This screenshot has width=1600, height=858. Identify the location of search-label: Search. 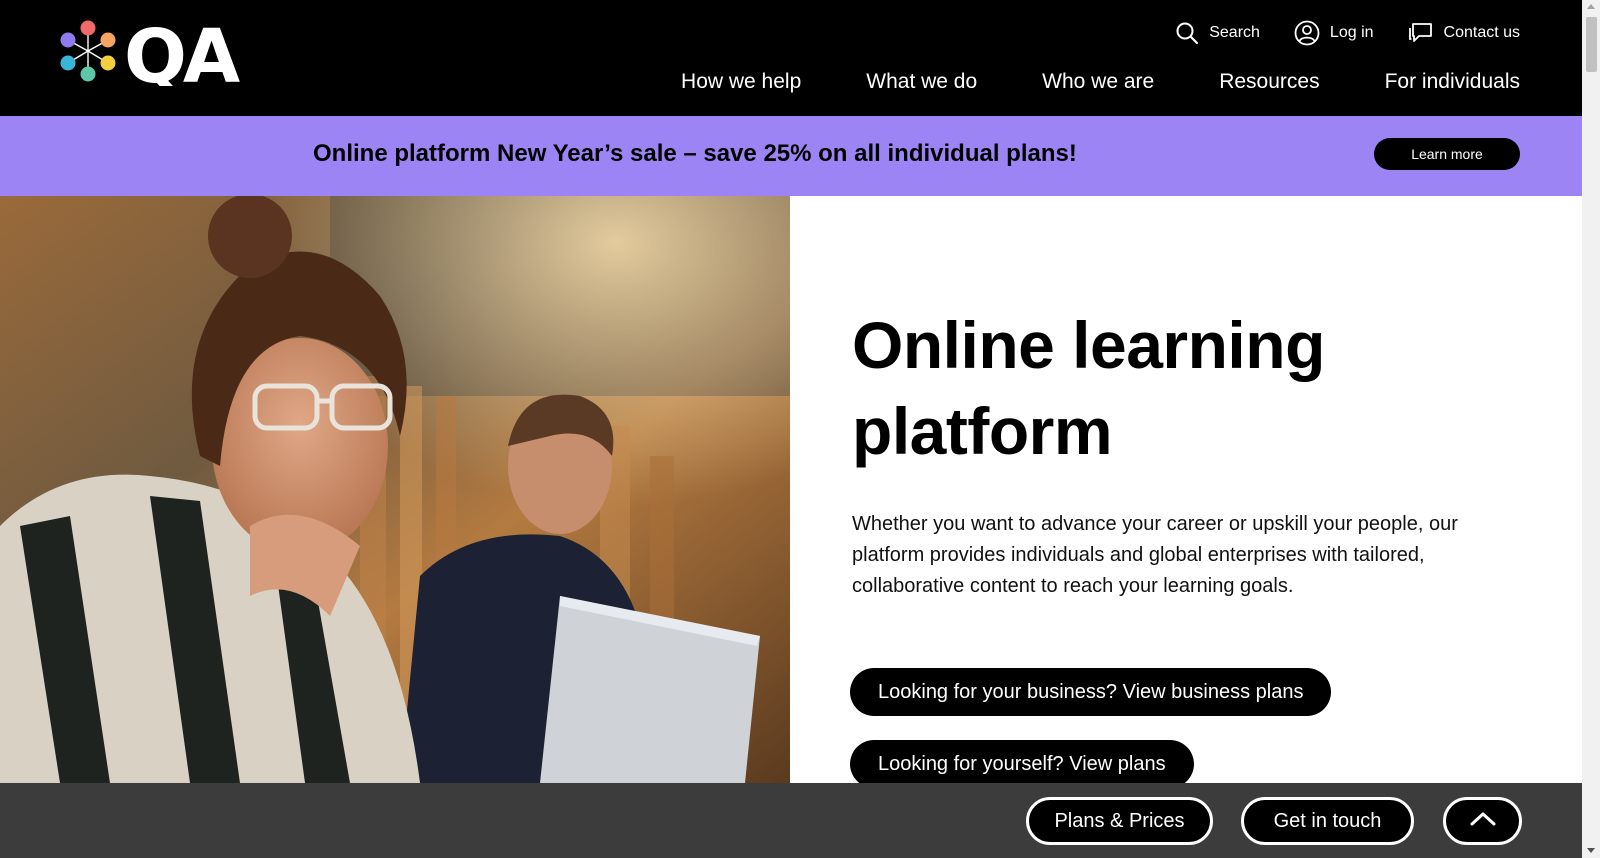
(1234, 32).